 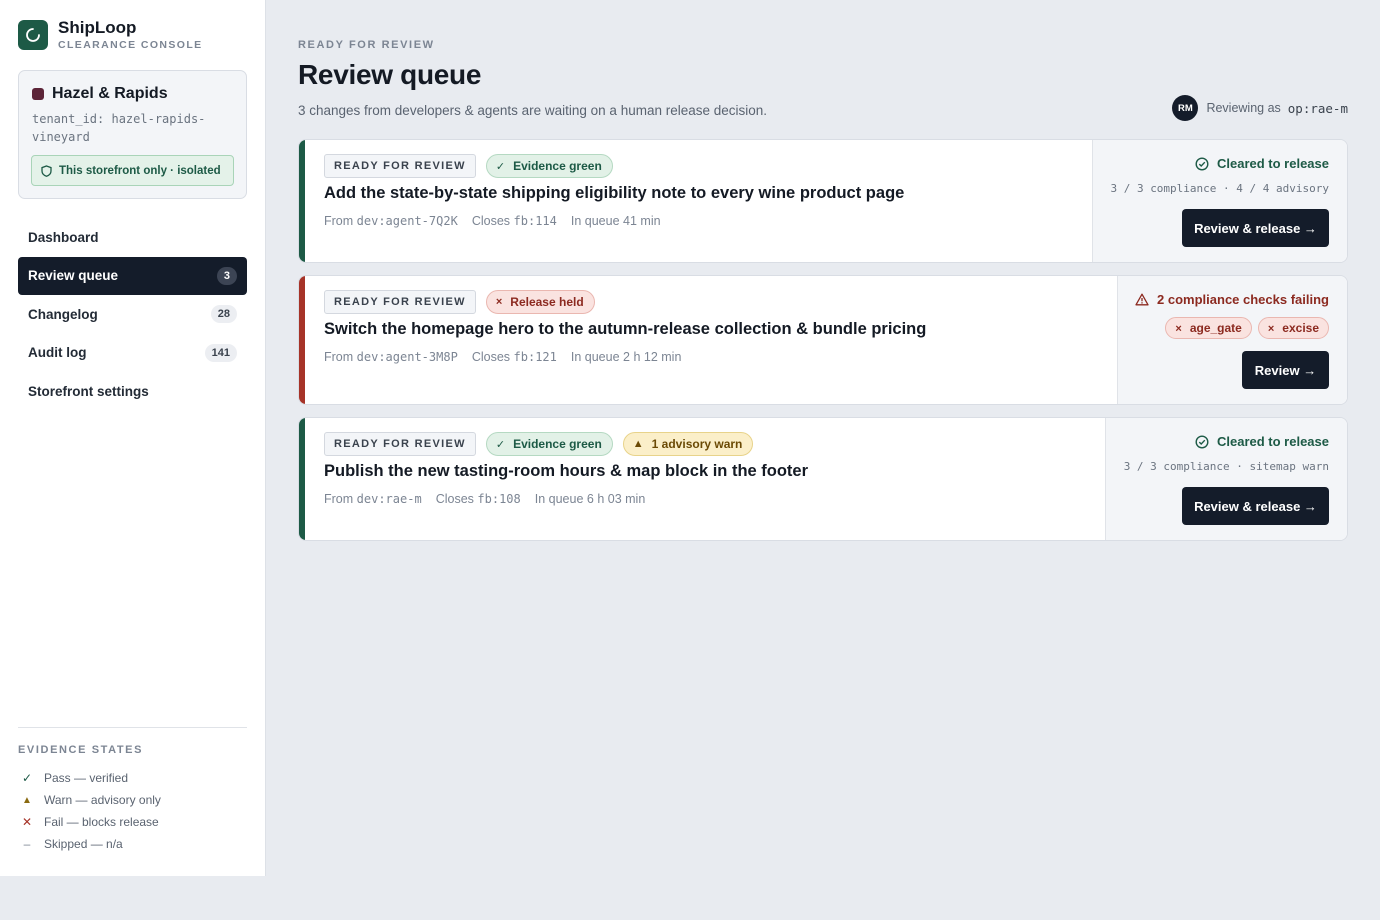 I want to click on legend-label: Skipped — n/a, so click(x=83, y=844).